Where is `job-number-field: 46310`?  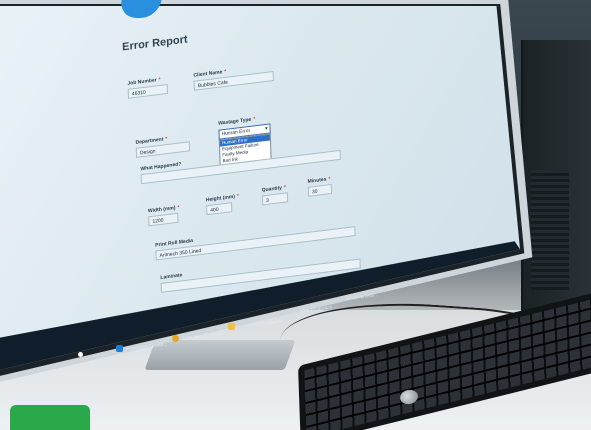 job-number-field: 46310 is located at coordinates (147, 91).